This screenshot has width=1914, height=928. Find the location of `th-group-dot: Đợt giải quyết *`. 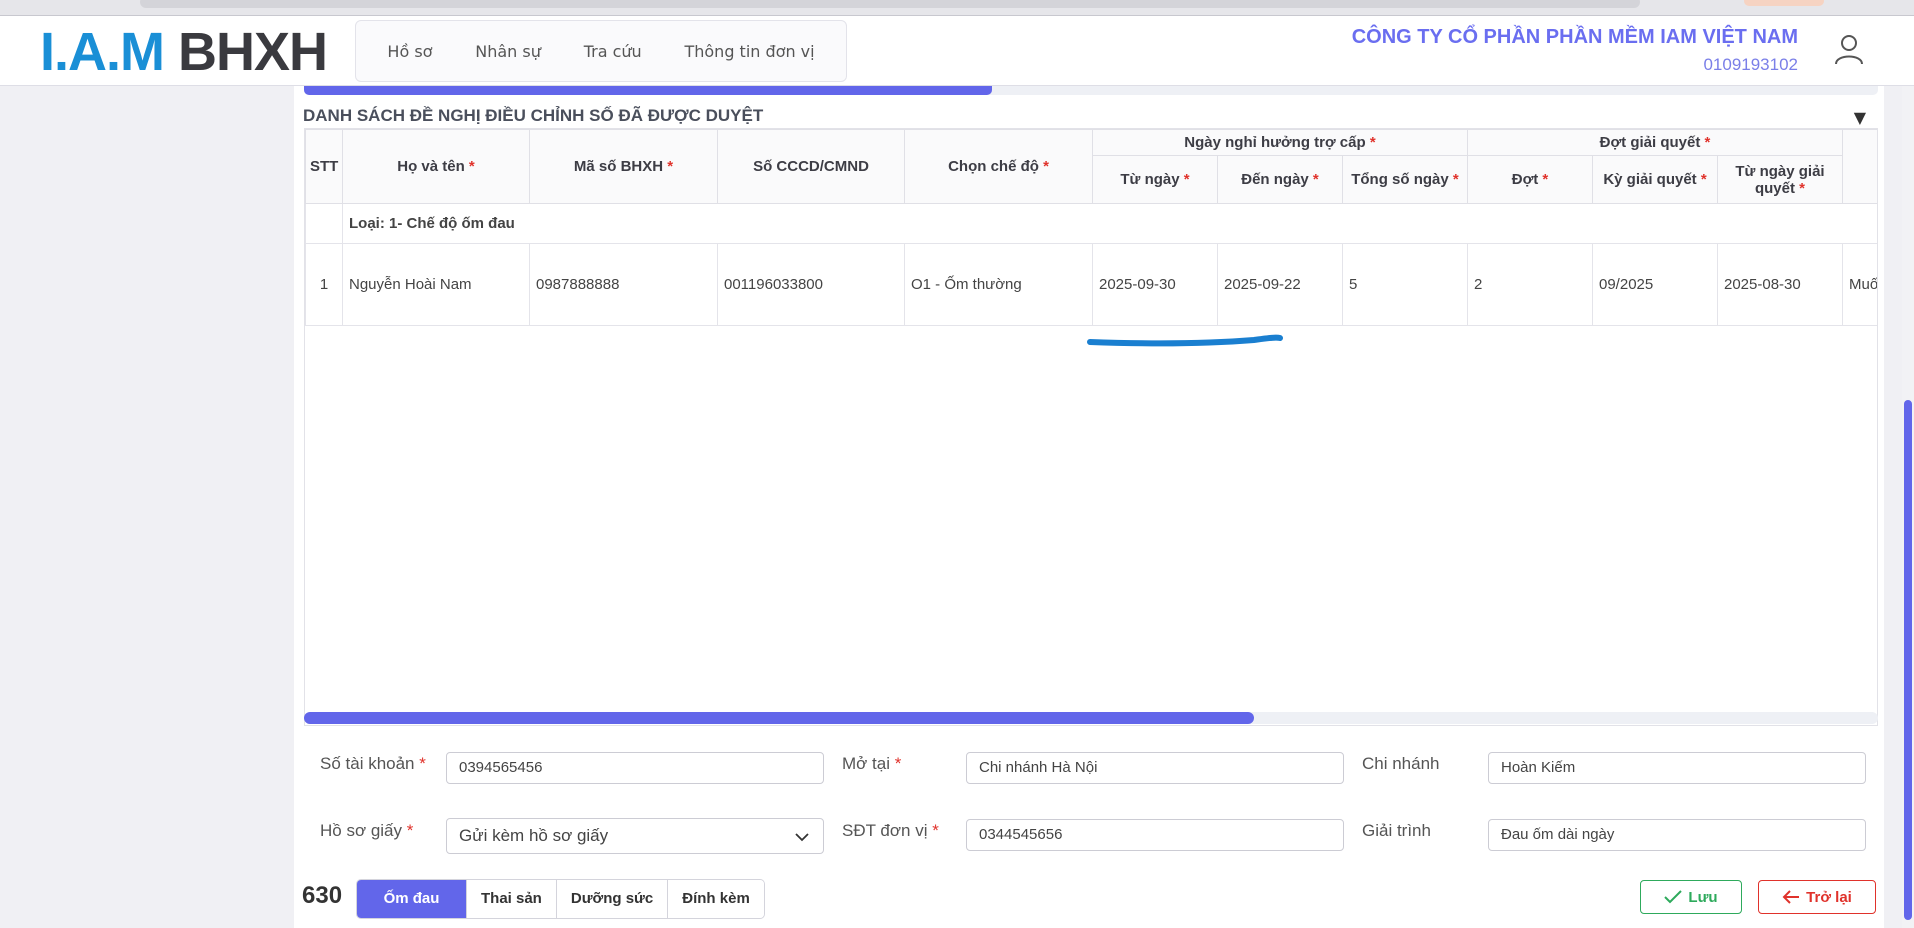

th-group-dot: Đợt giải quyết * is located at coordinates (1655, 142).